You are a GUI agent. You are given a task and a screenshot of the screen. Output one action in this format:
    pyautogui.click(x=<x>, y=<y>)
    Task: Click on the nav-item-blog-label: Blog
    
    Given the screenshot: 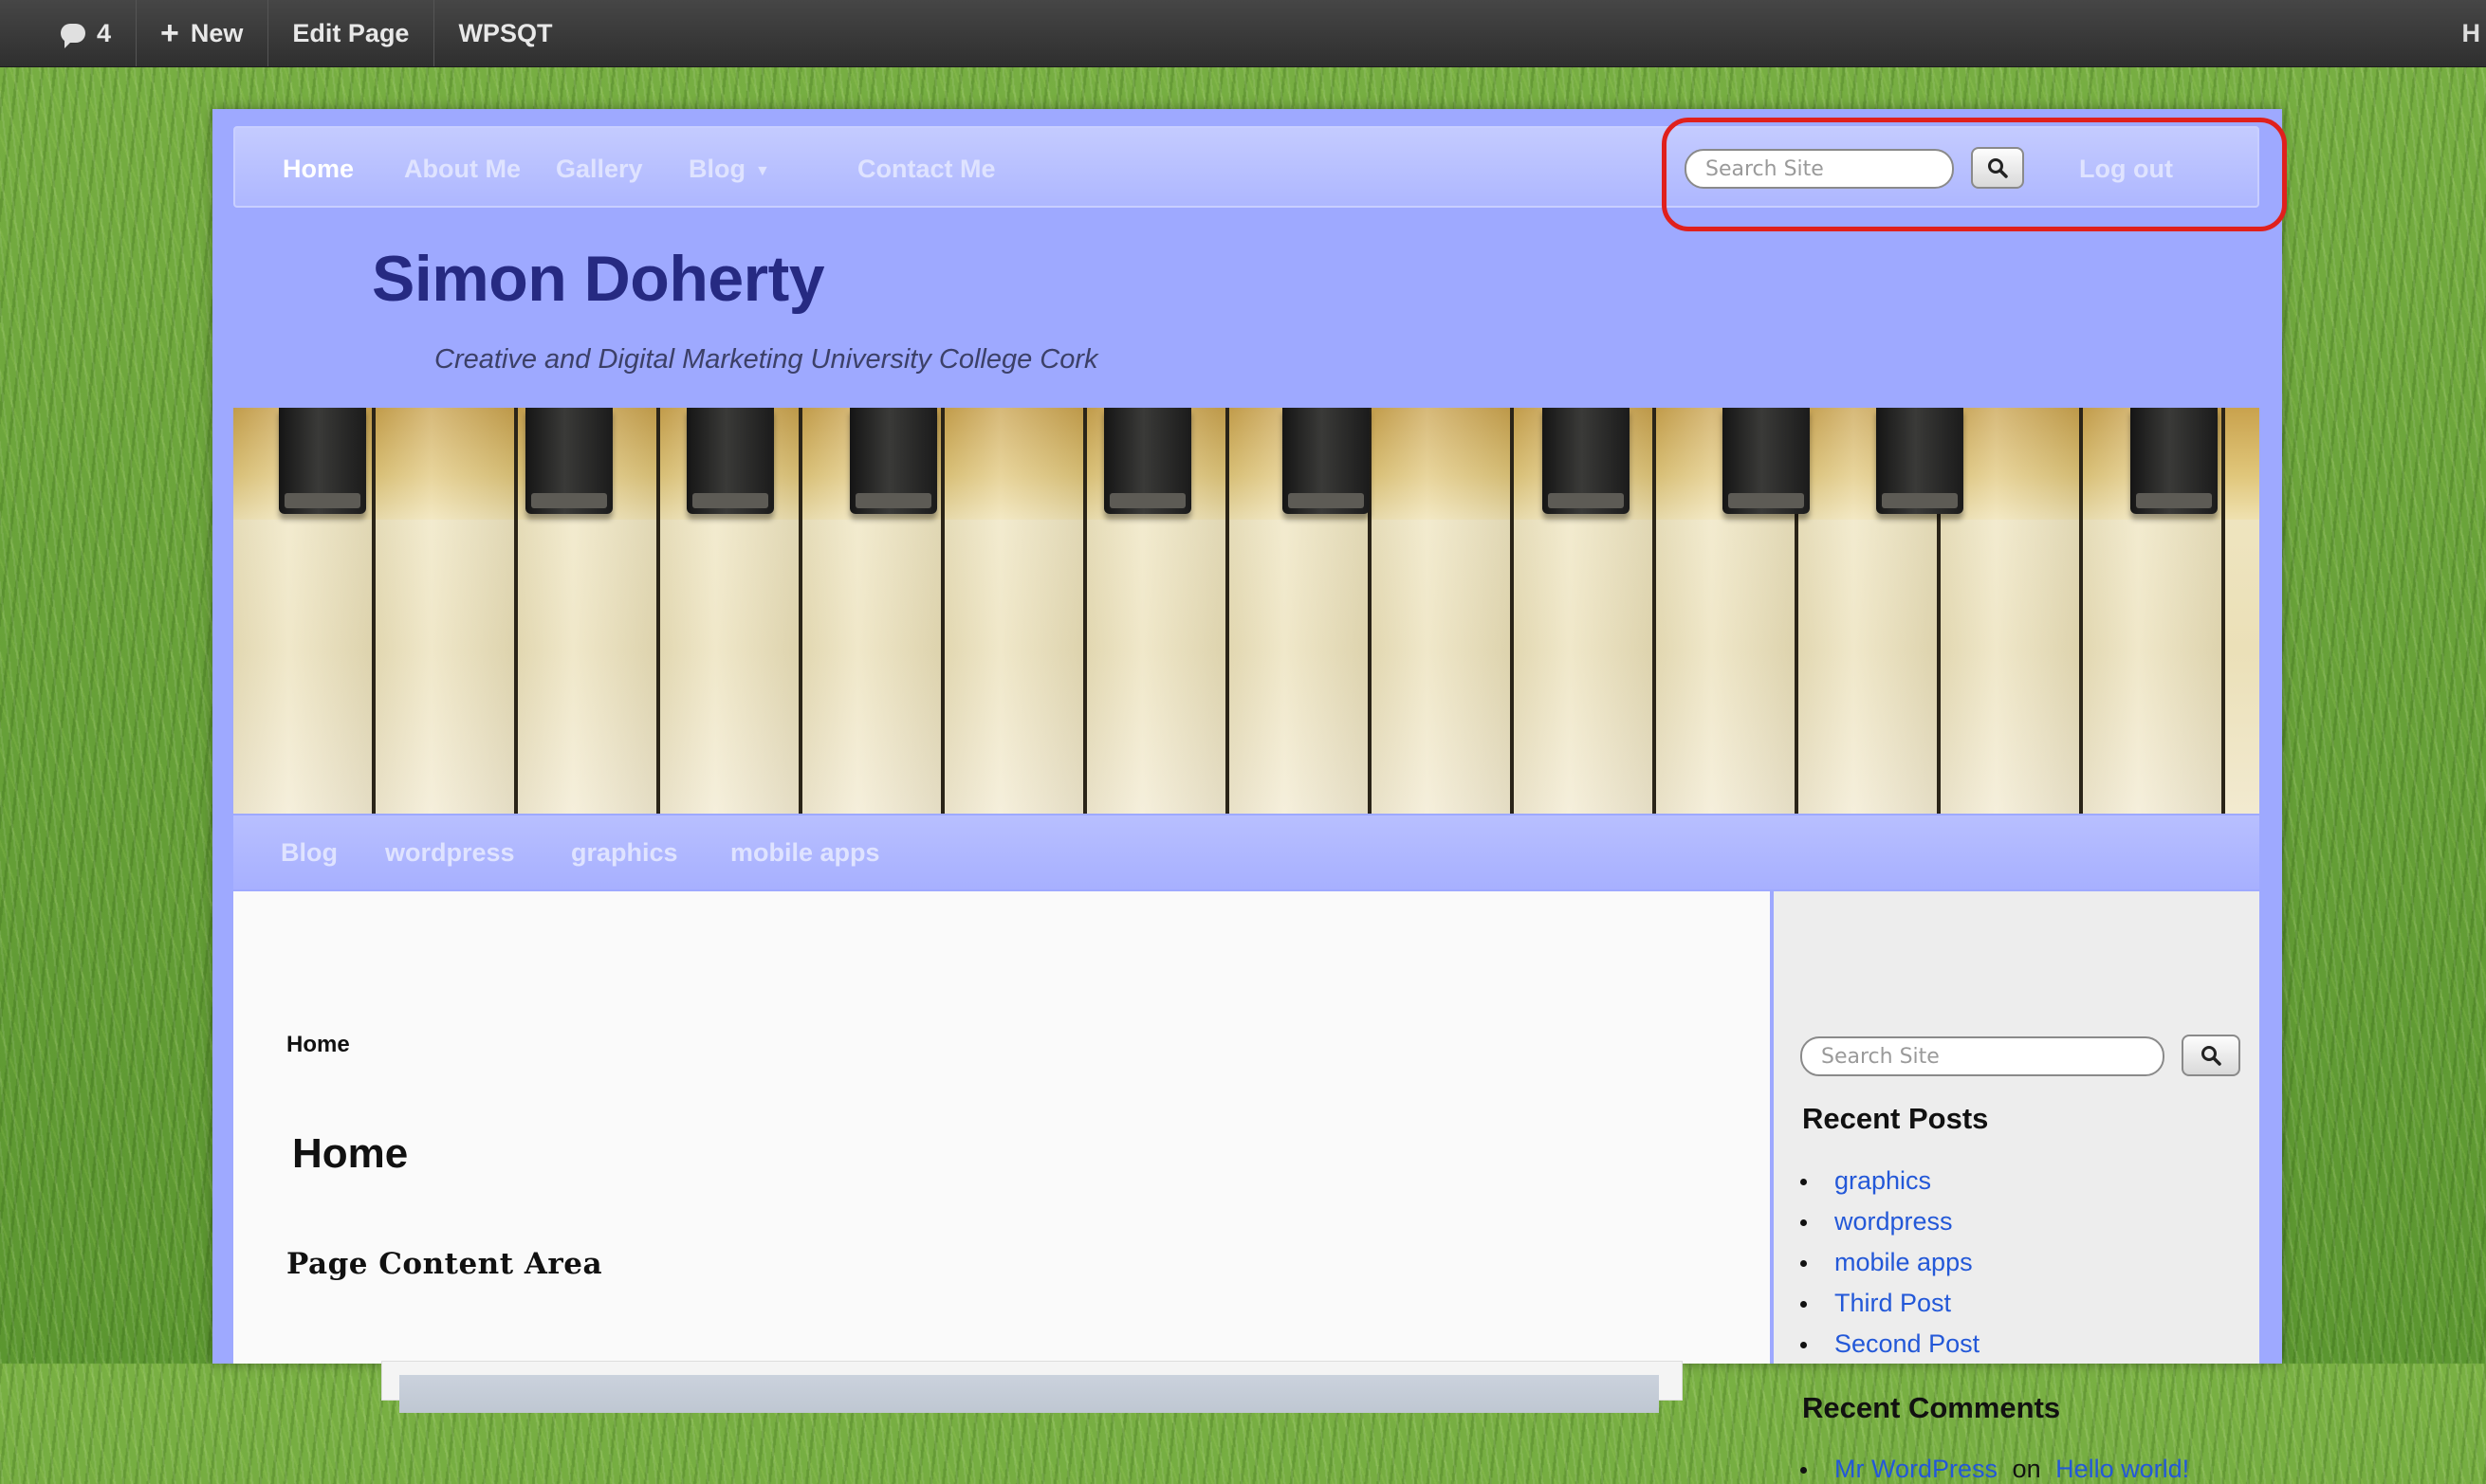 What is the action you would take?
    pyautogui.click(x=717, y=169)
    